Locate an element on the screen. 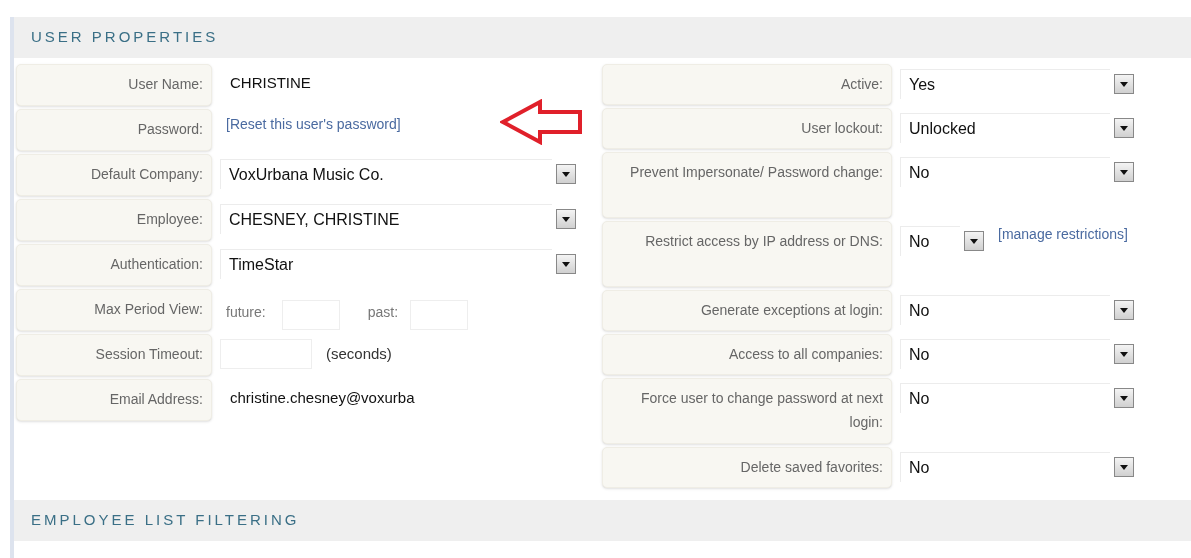  unit-label: (seconds) is located at coordinates (358, 353).